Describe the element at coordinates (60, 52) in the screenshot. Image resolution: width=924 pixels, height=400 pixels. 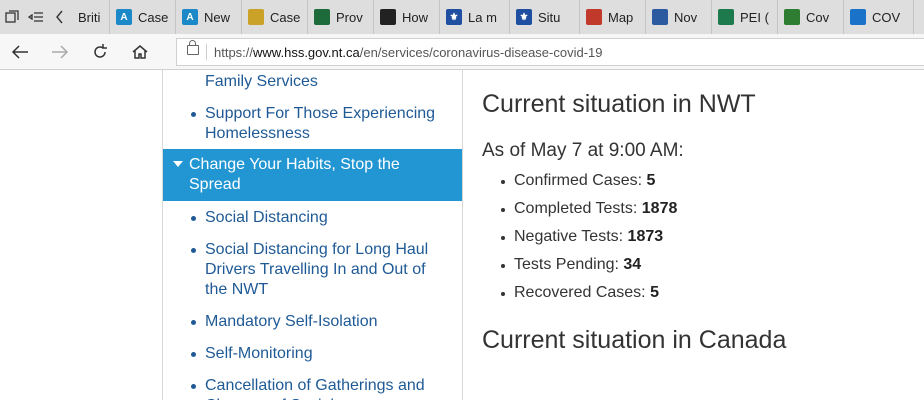
I see `forward-icon` at that location.